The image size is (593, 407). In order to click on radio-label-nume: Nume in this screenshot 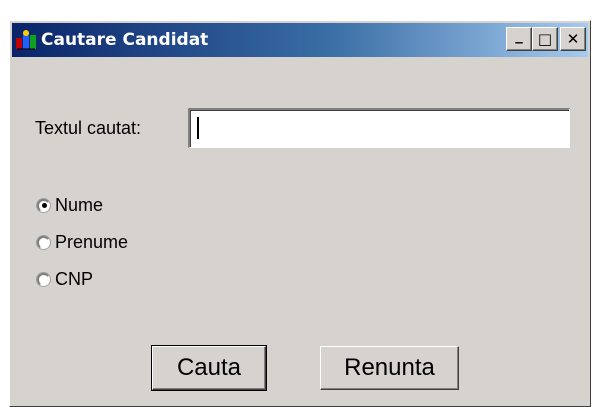, I will do `click(79, 204)`.